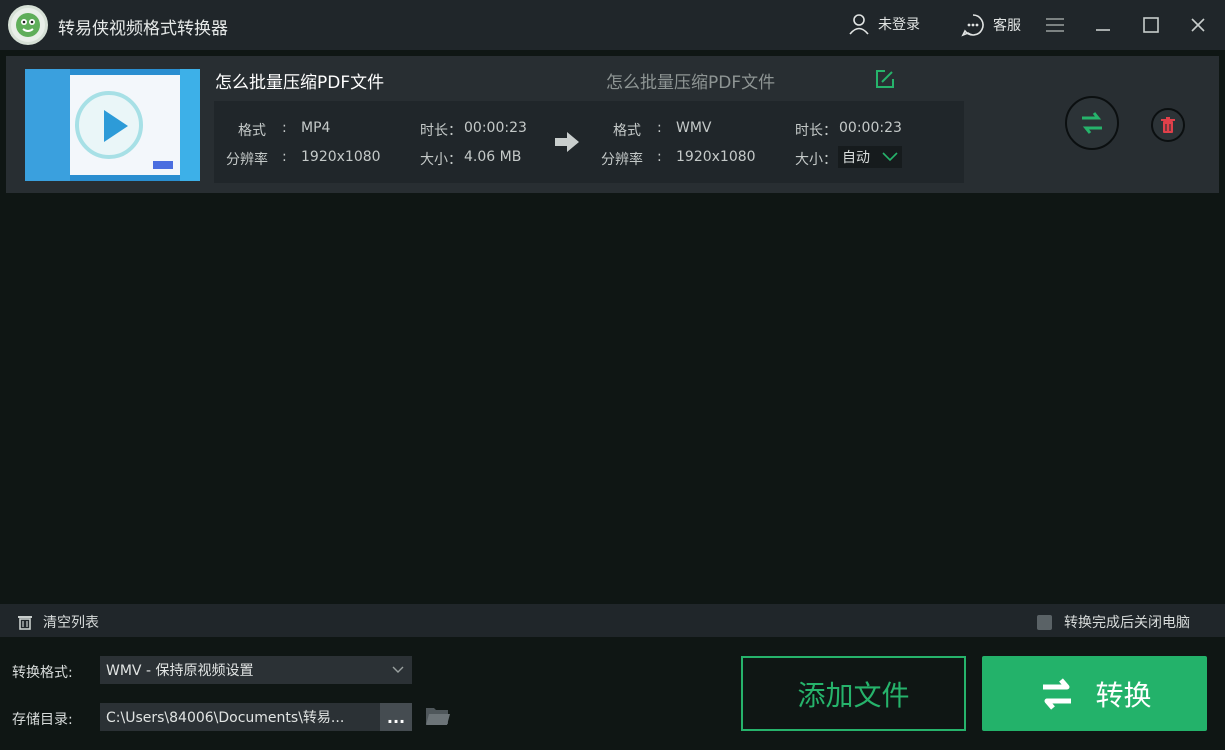 The width and height of the screenshot is (1225, 750). What do you see at coordinates (434, 131) in the screenshot?
I see `src-duration-label: 时长` at bounding box center [434, 131].